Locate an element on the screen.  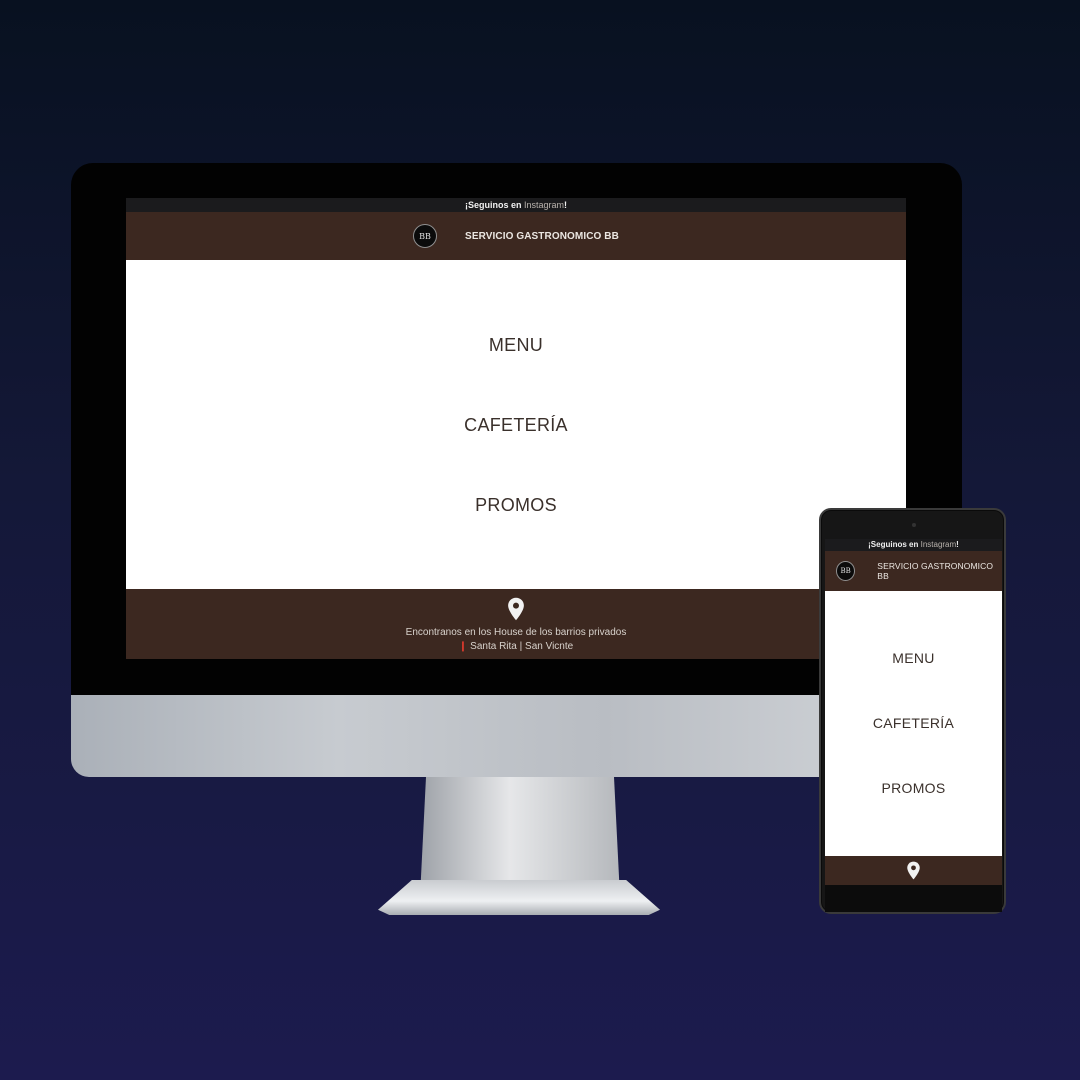
mobile-site-footer is located at coordinates (913, 870).